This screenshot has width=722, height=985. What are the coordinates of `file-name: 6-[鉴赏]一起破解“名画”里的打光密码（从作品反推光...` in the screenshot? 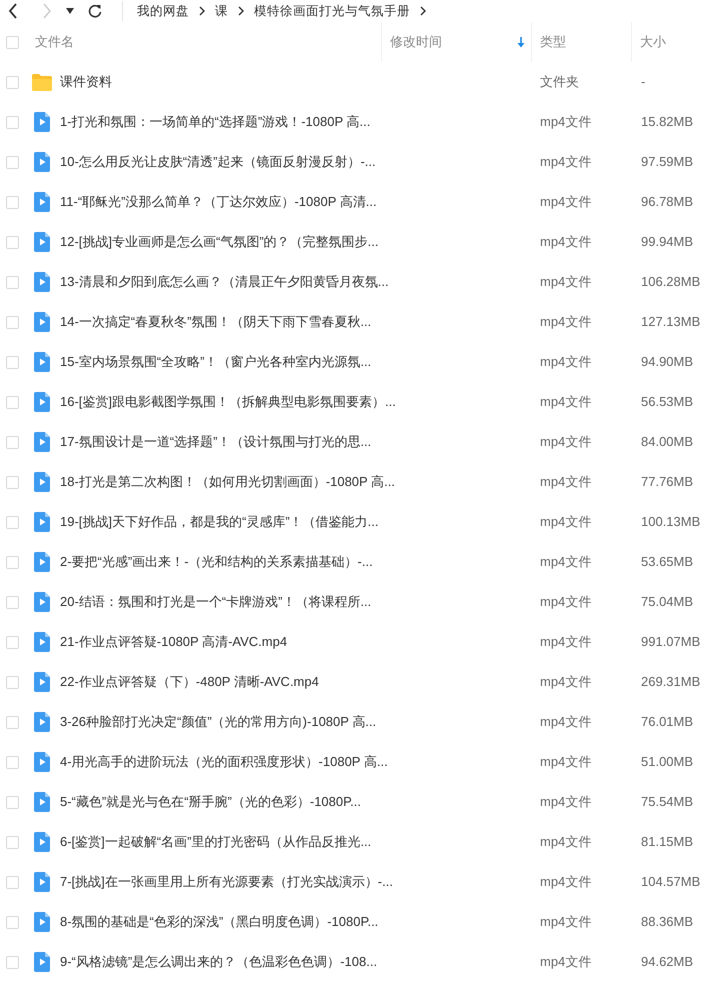 It's located at (216, 842).